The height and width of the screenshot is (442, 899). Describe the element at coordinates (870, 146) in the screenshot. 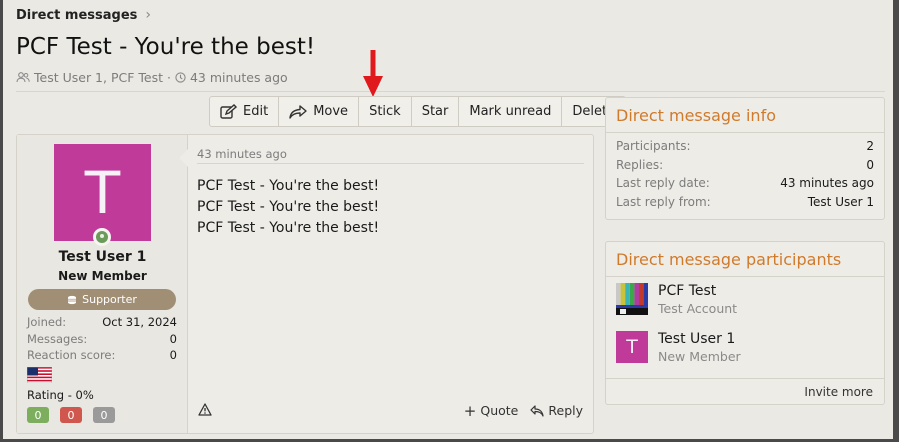

I see `info-value: 2` at that location.